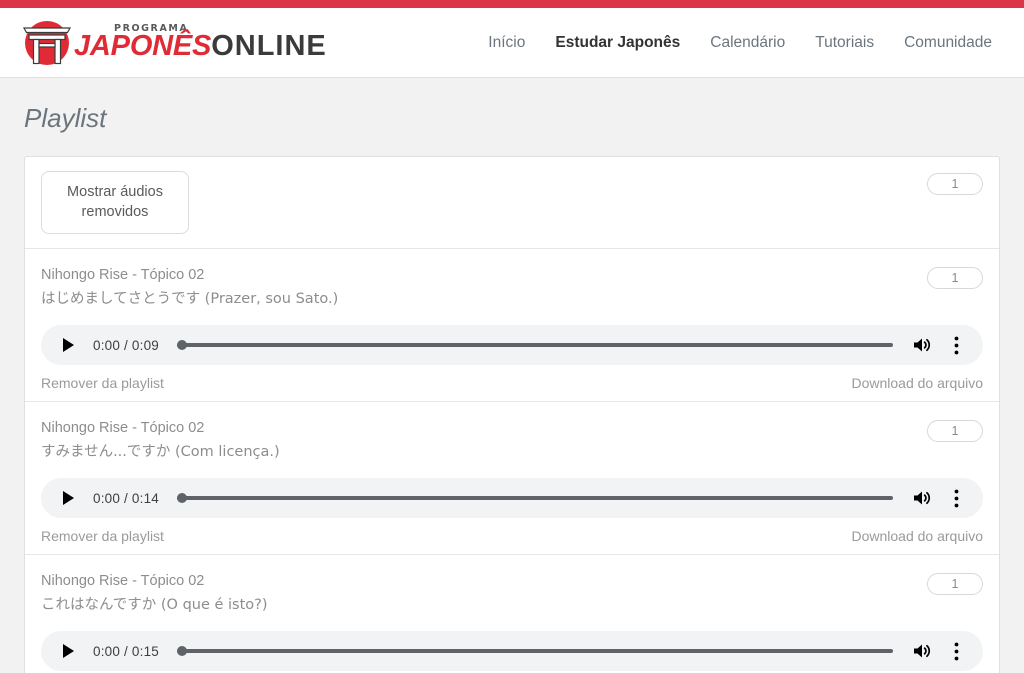  What do you see at coordinates (506, 43) in the screenshot?
I see `nav-item-inicio: Início` at bounding box center [506, 43].